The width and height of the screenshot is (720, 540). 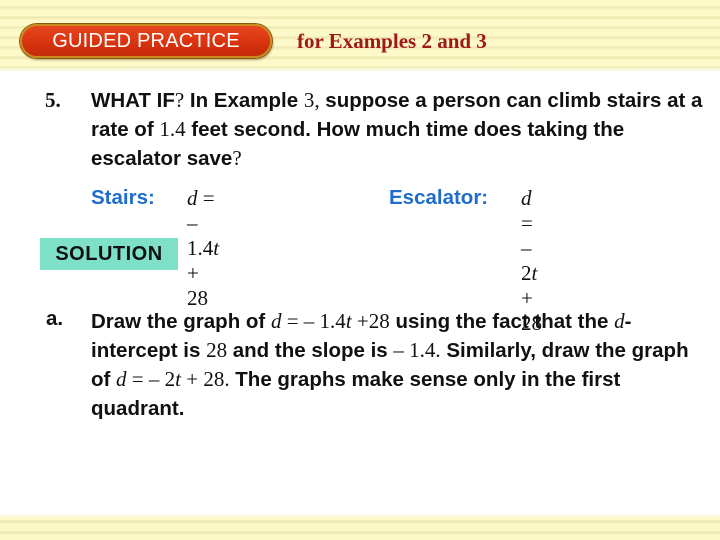 I want to click on stairs-label: Stairs:, so click(x=123, y=197).